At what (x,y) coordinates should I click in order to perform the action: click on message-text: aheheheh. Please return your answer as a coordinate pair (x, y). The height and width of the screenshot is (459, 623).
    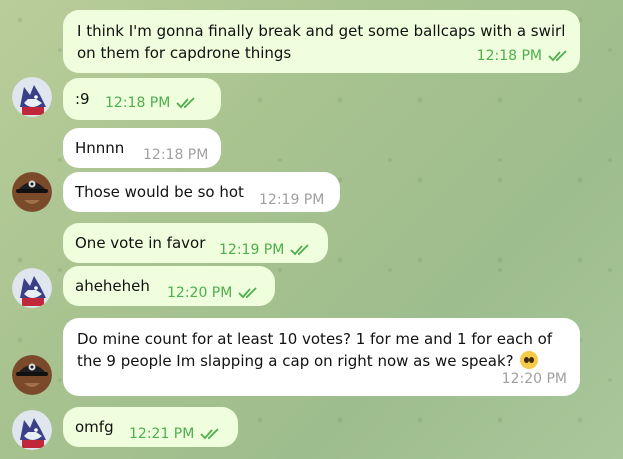
    Looking at the image, I should click on (112, 286).